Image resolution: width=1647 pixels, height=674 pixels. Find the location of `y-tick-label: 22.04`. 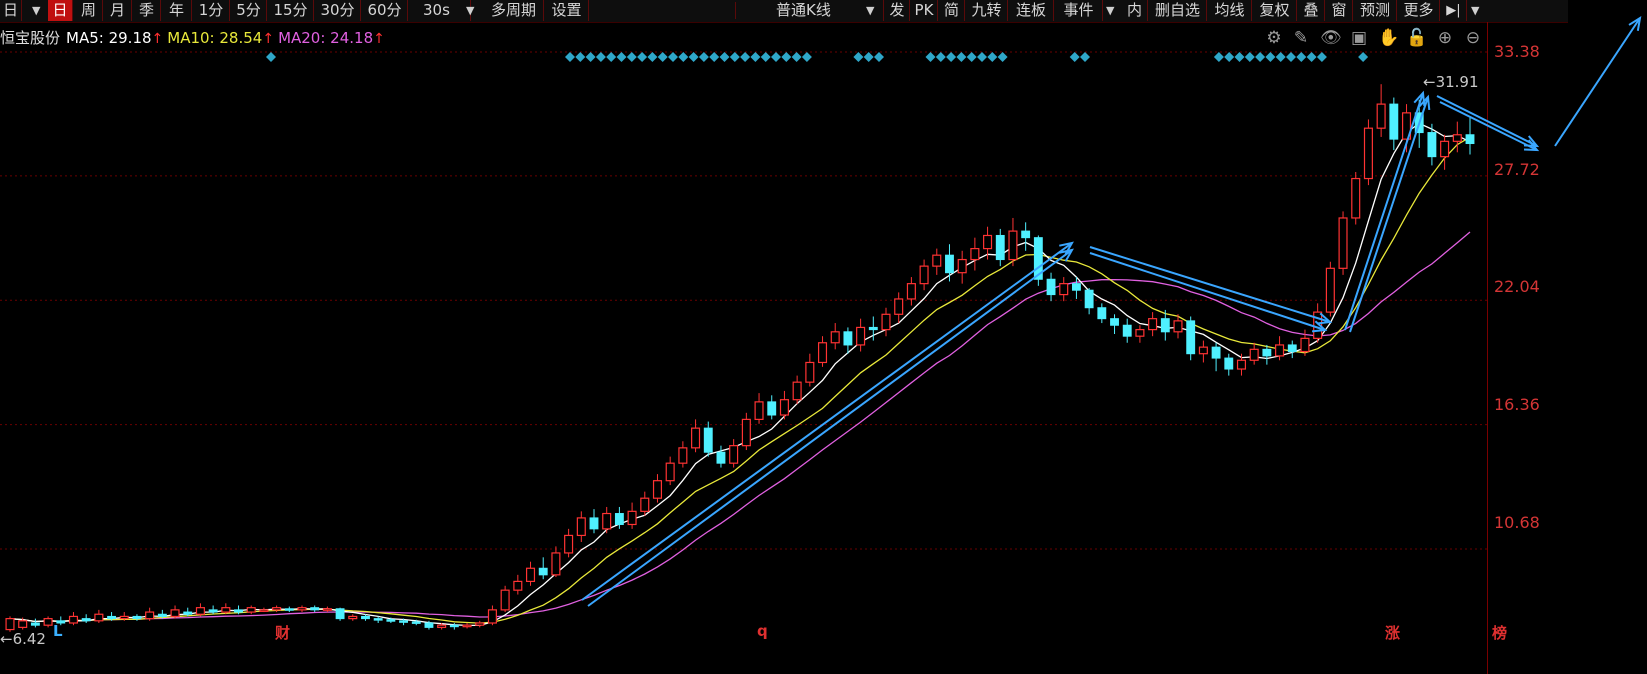

y-tick-label: 22.04 is located at coordinates (1517, 286).